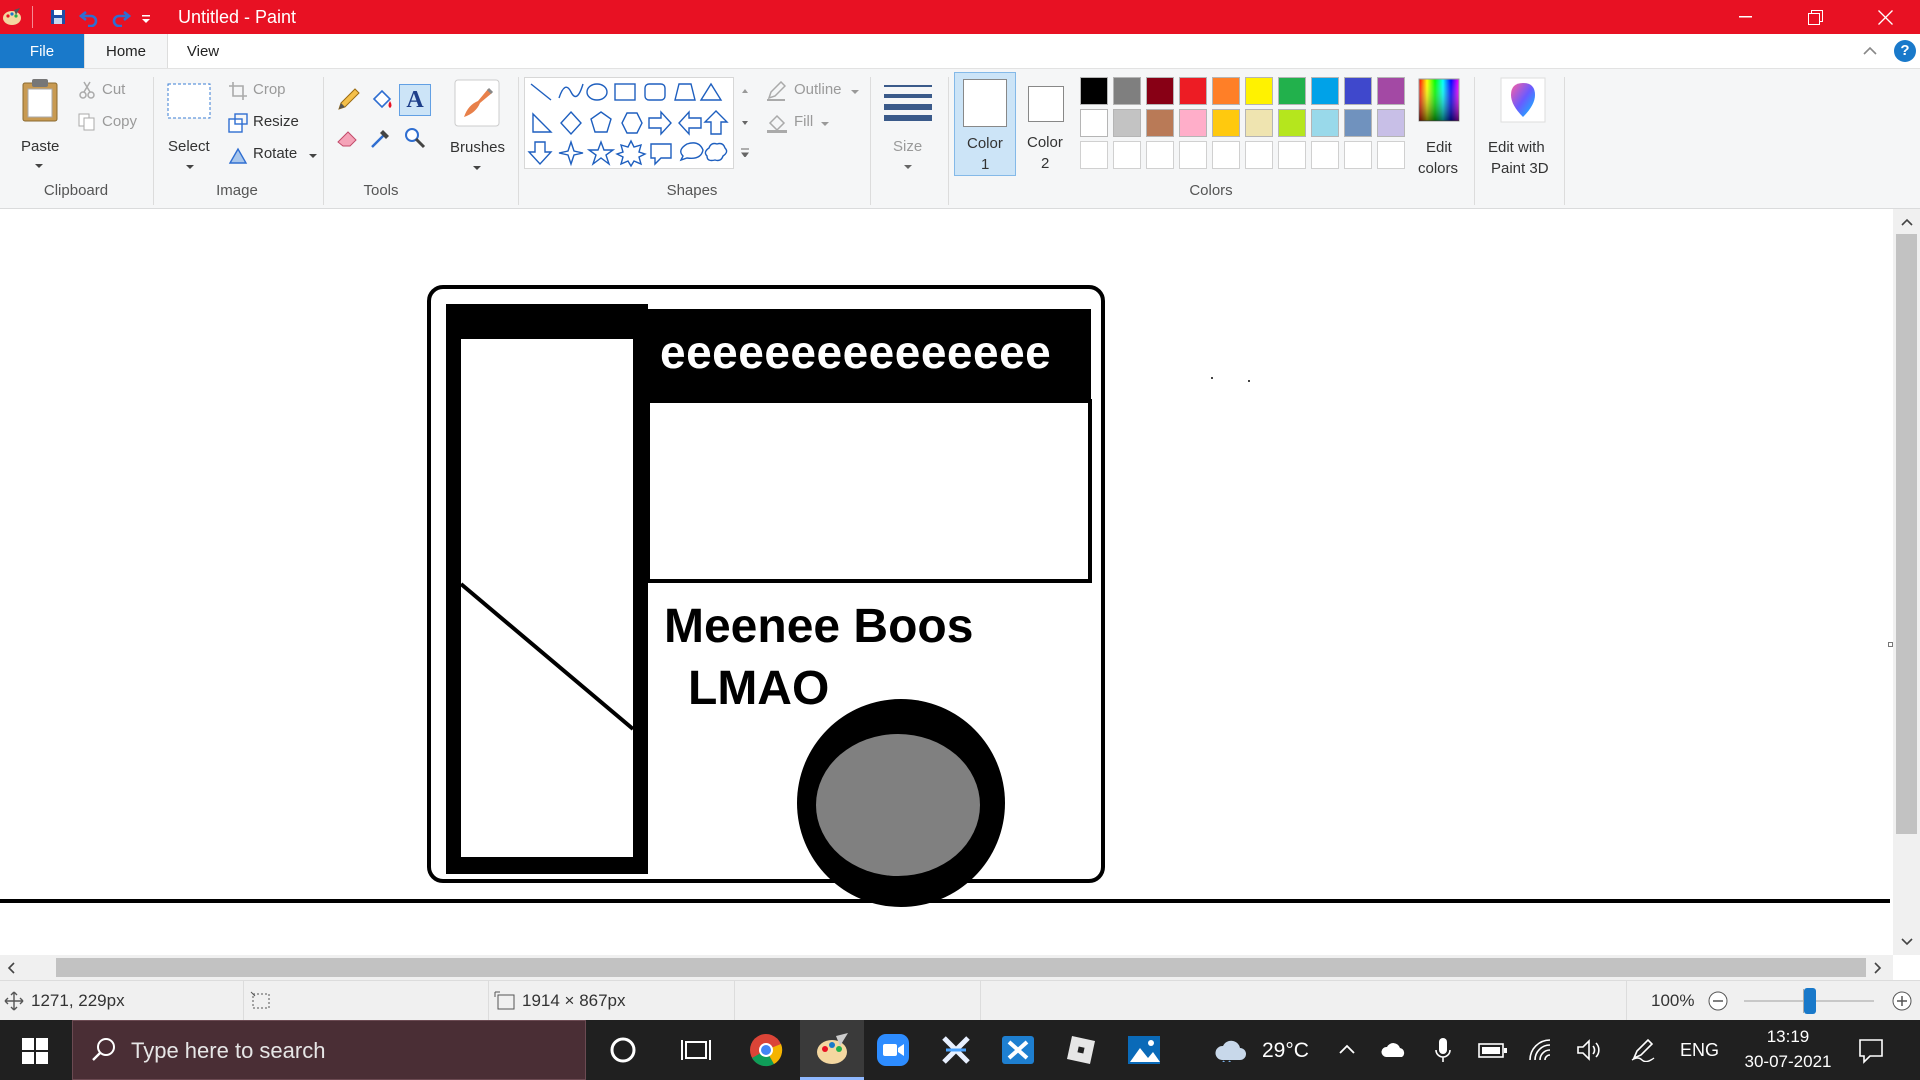 This screenshot has height=1080, width=1920. I want to click on eraser-icon, so click(348, 138).